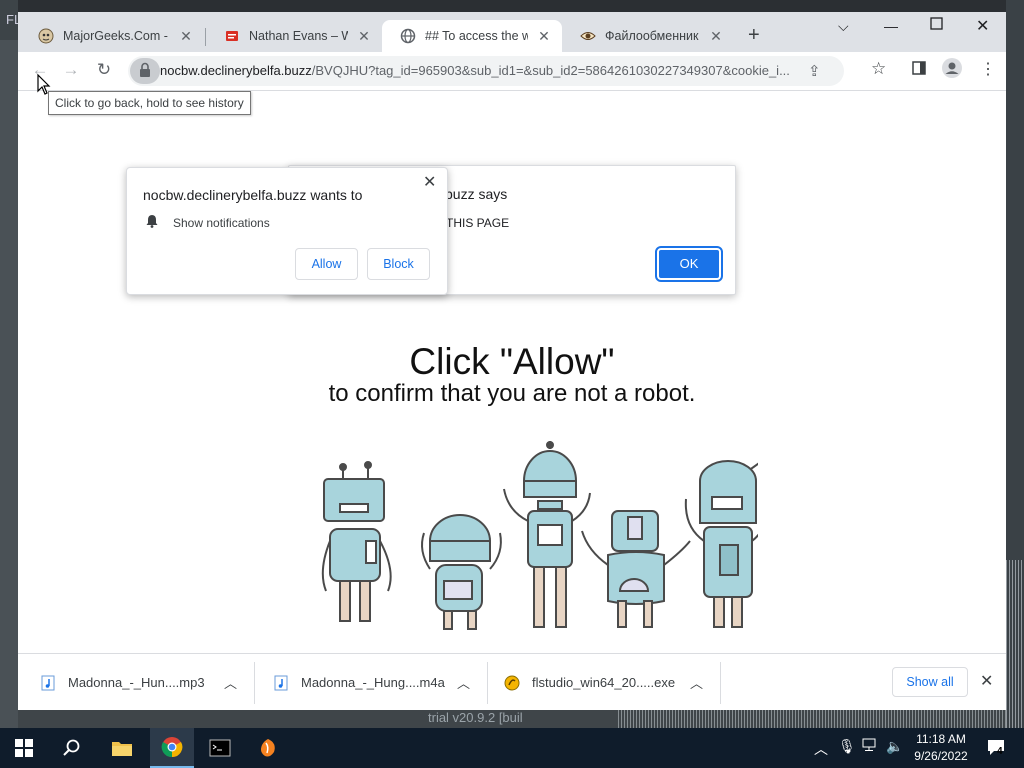  I want to click on network-icon, so click(870, 746).